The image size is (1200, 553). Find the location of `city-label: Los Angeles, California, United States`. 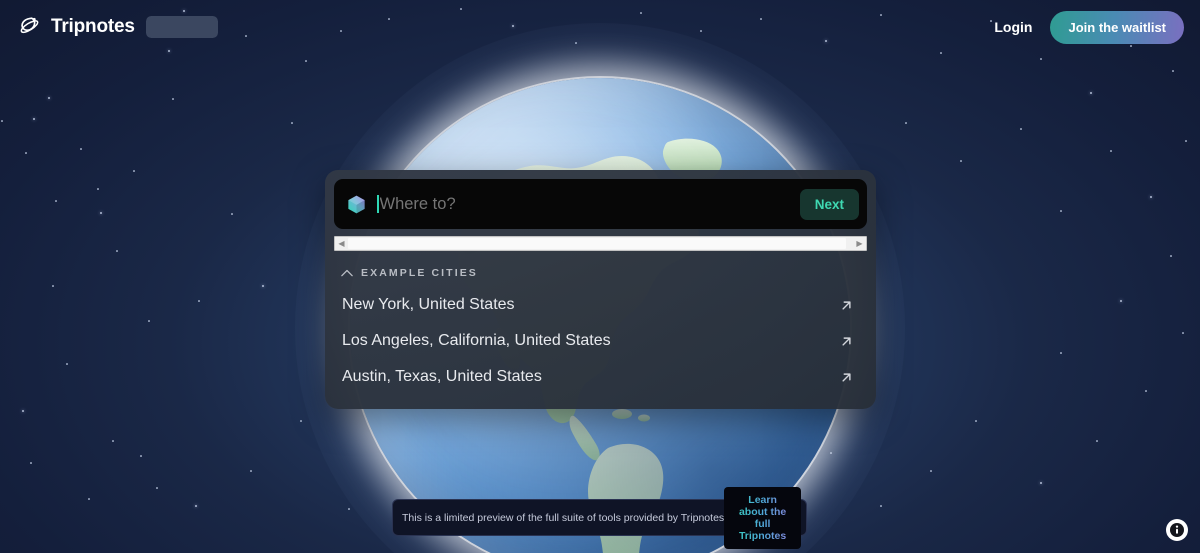

city-label: Los Angeles, California, United States is located at coordinates (476, 340).